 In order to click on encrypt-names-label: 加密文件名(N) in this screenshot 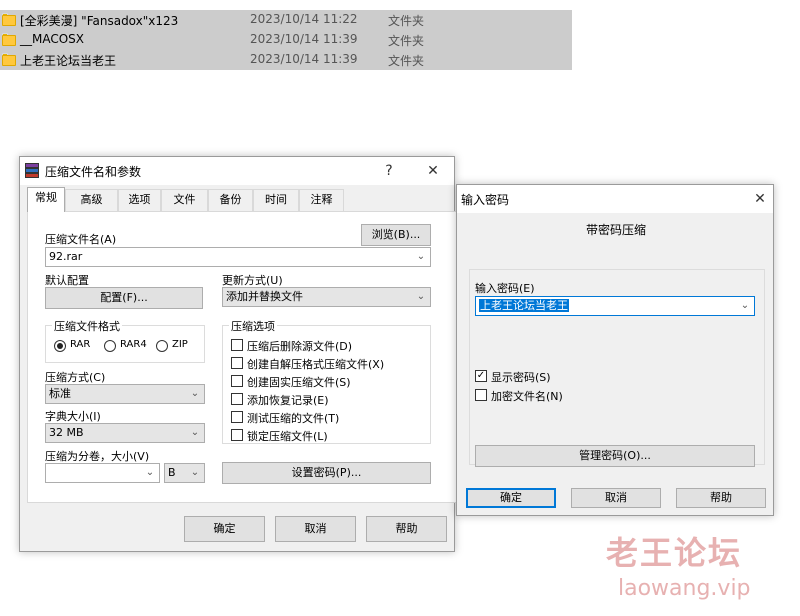, I will do `click(527, 396)`.